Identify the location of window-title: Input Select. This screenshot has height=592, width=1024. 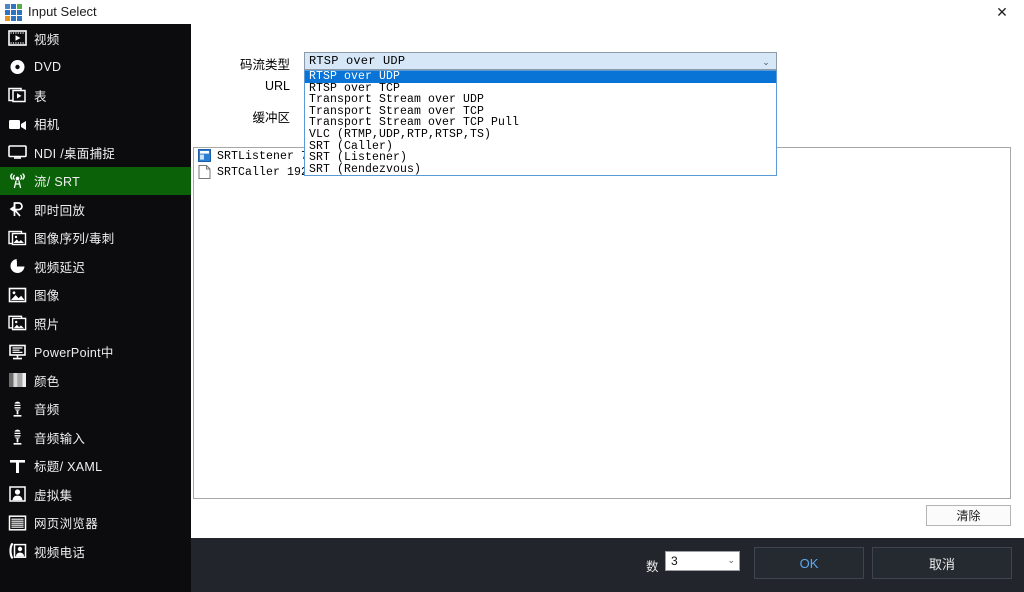
(62, 11).